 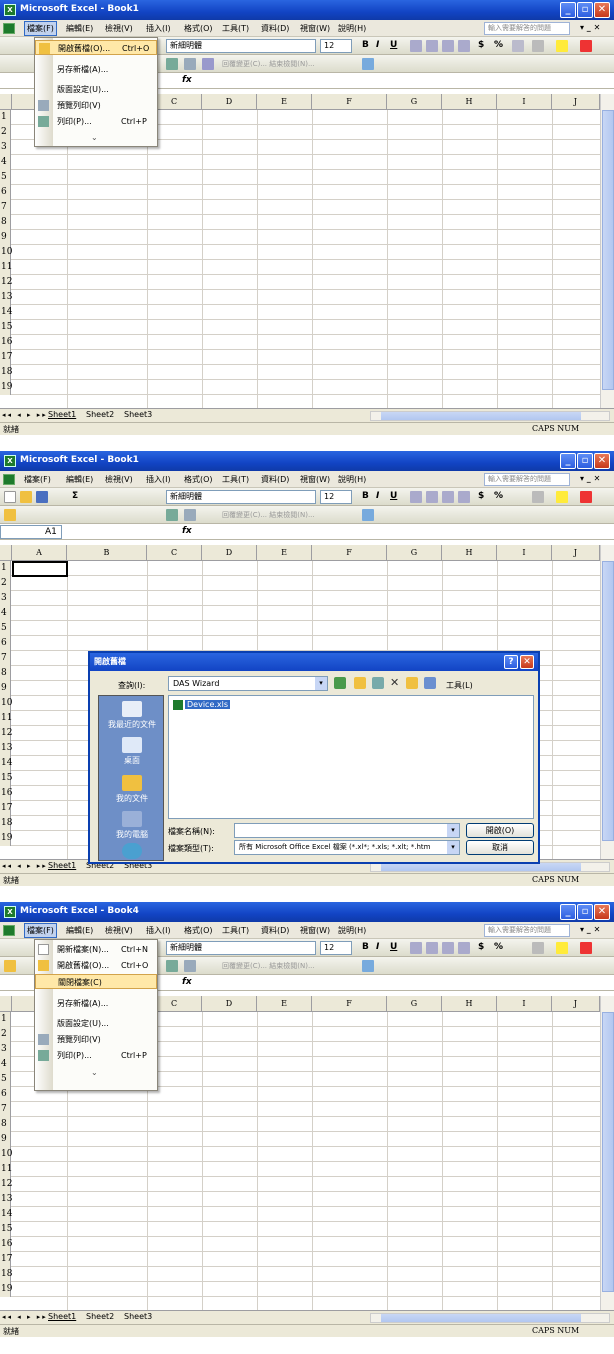 What do you see at coordinates (96, 105) in the screenshot?
I see `menu-item-print-preview: 預覽列印(V)` at bounding box center [96, 105].